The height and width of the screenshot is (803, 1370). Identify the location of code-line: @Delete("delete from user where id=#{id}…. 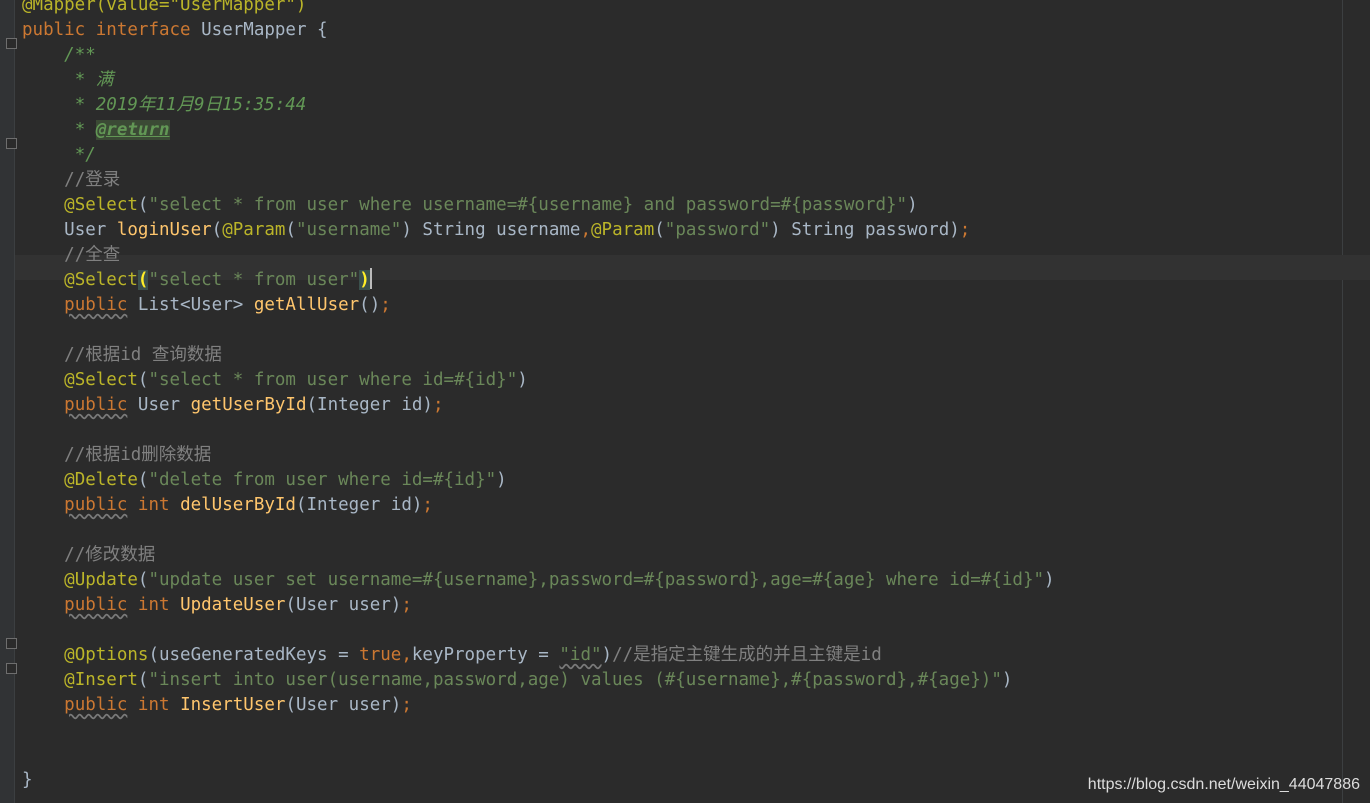
(285, 480).